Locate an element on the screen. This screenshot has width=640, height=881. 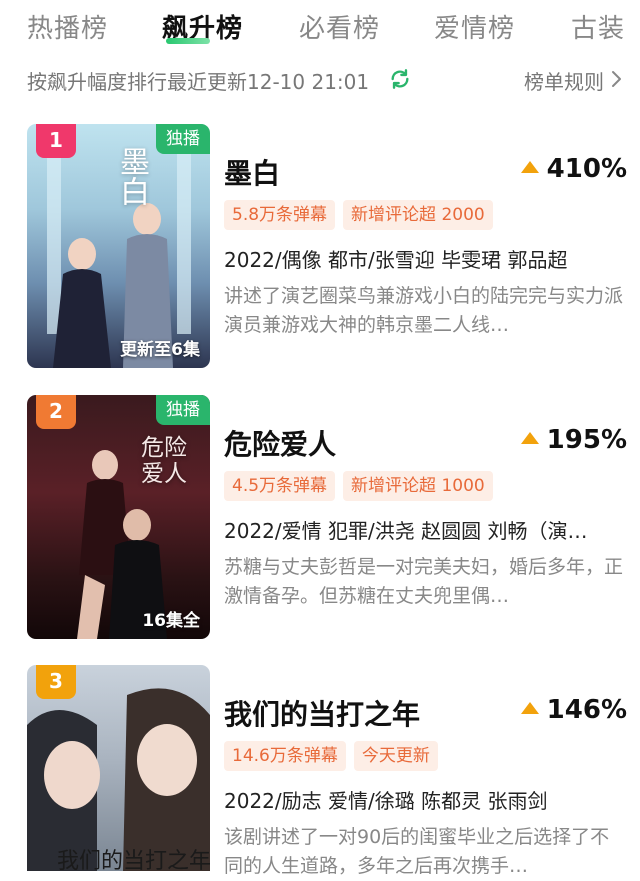
refresh-icon is located at coordinates (400, 79).